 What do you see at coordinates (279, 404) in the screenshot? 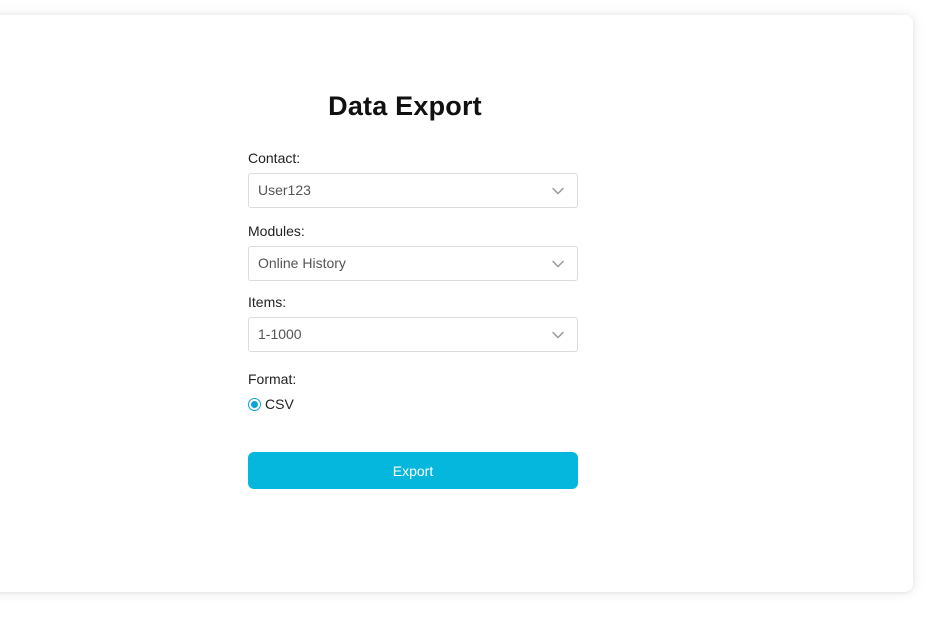
I see `format-option-label: CSV` at bounding box center [279, 404].